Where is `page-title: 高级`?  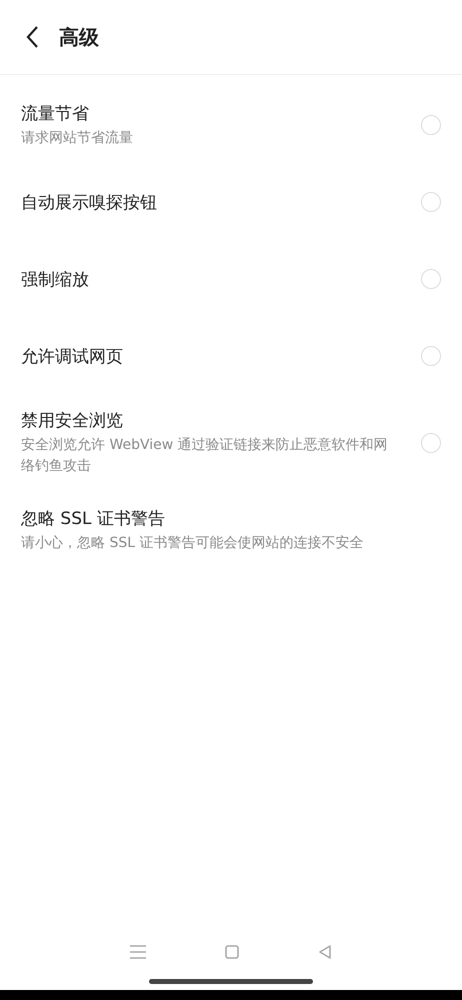
page-title: 高级 is located at coordinates (79, 37).